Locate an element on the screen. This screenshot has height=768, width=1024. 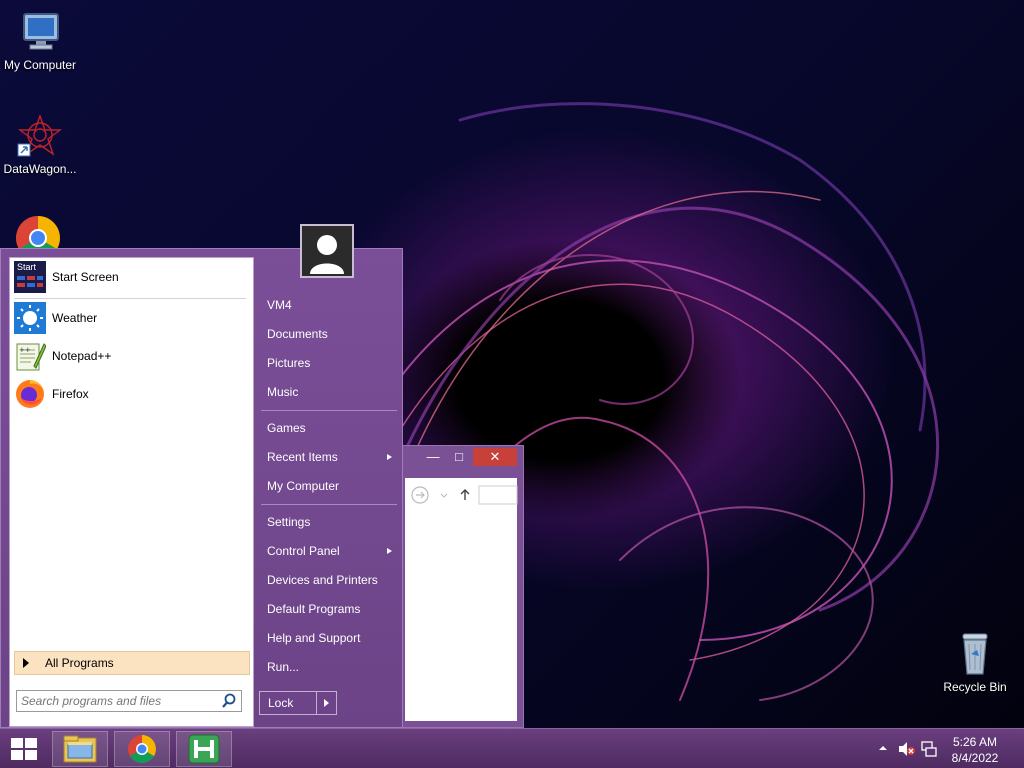
taskbar-hotkey-app is located at coordinates (204, 749).